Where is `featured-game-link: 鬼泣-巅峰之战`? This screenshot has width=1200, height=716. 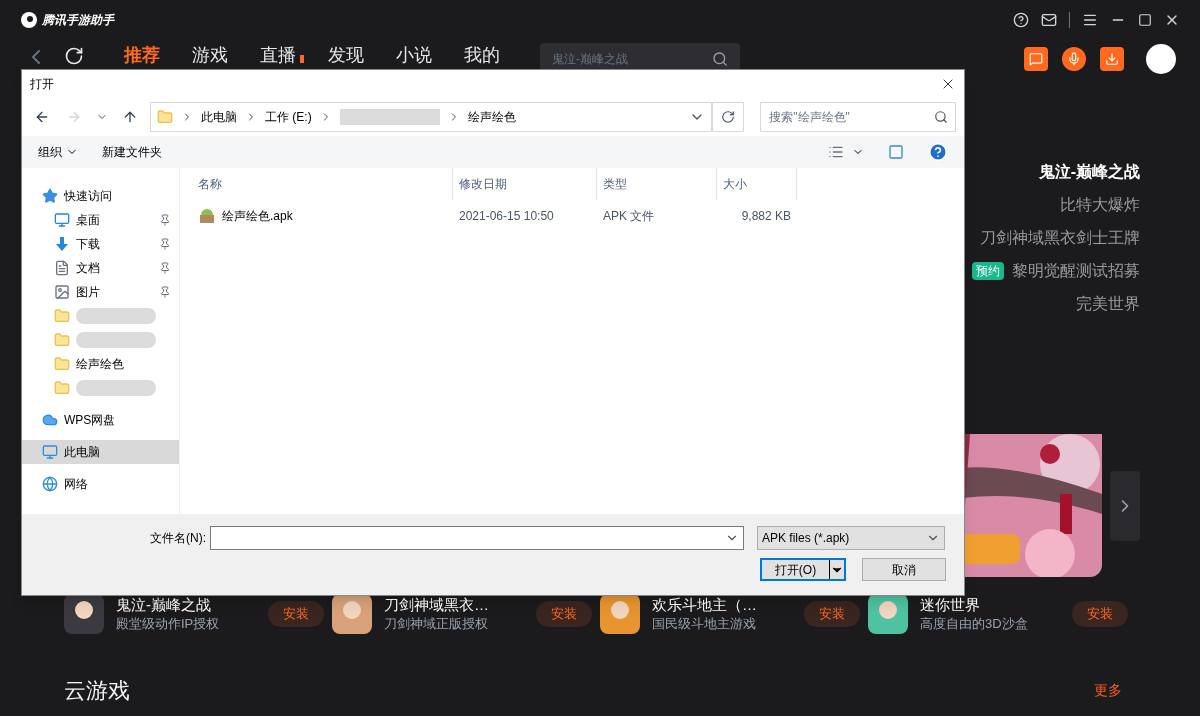
featured-game-link: 鬼泣-巅峰之战 is located at coordinates (1089, 172).